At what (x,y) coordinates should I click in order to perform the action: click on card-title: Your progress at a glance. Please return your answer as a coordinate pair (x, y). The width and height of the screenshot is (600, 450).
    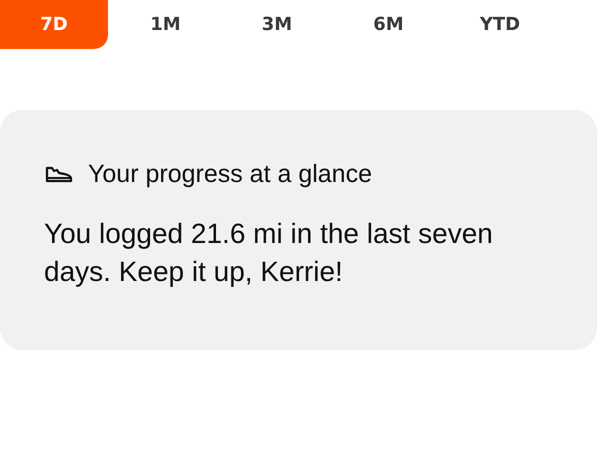
    Looking at the image, I should click on (230, 174).